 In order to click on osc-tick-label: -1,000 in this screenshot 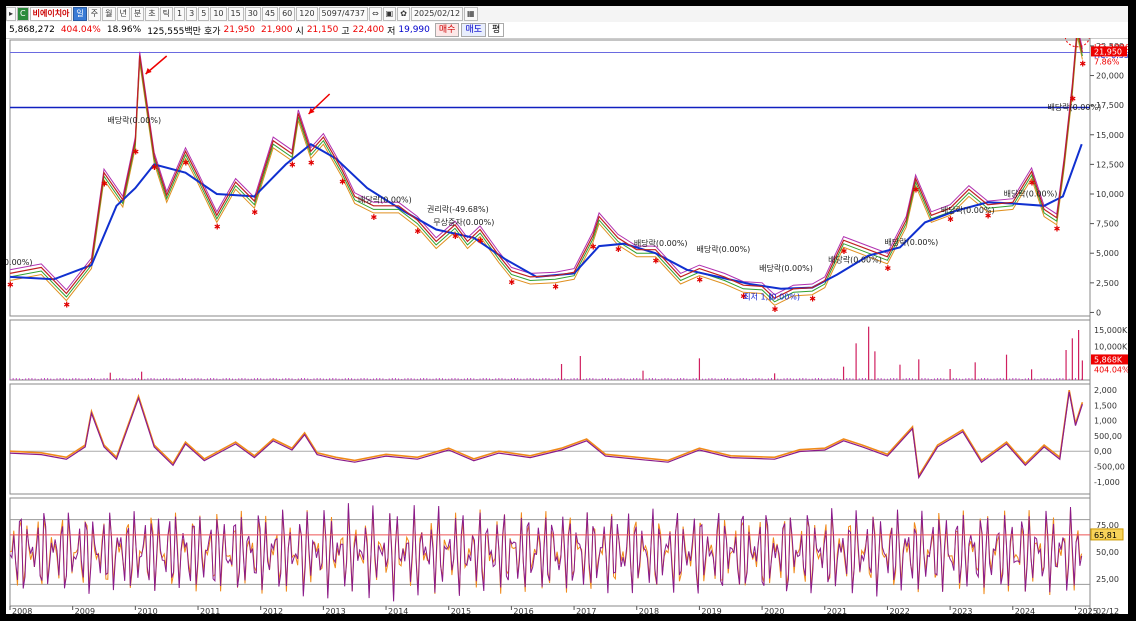, I will do `click(1107, 482)`.